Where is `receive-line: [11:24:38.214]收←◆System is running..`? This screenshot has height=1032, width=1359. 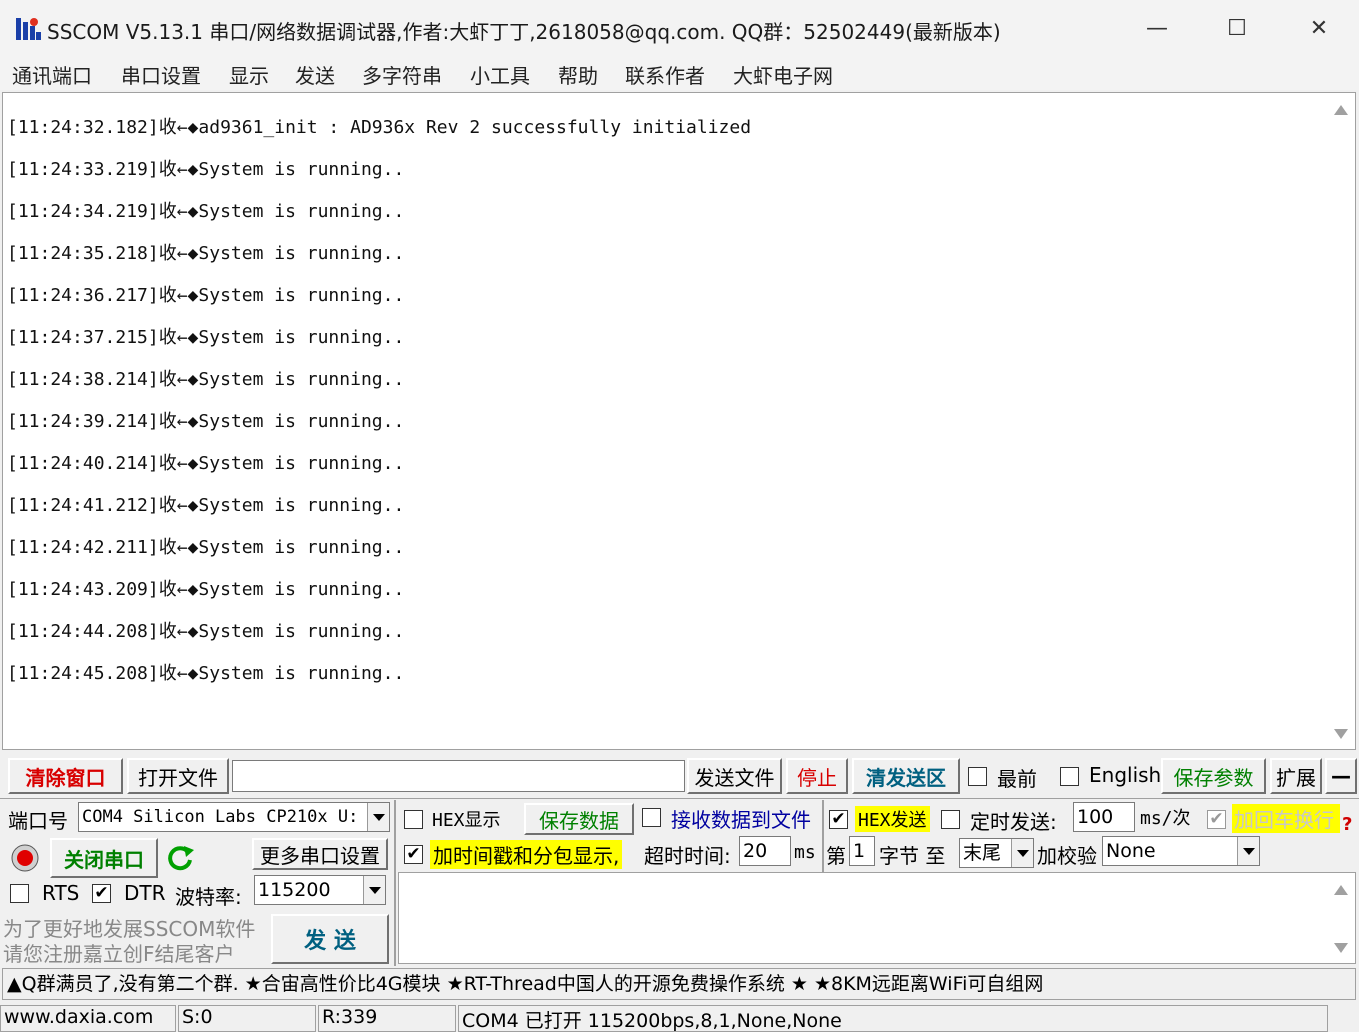 receive-line: [11:24:38.214]收←◆System is running.. is located at coordinates (206, 379).